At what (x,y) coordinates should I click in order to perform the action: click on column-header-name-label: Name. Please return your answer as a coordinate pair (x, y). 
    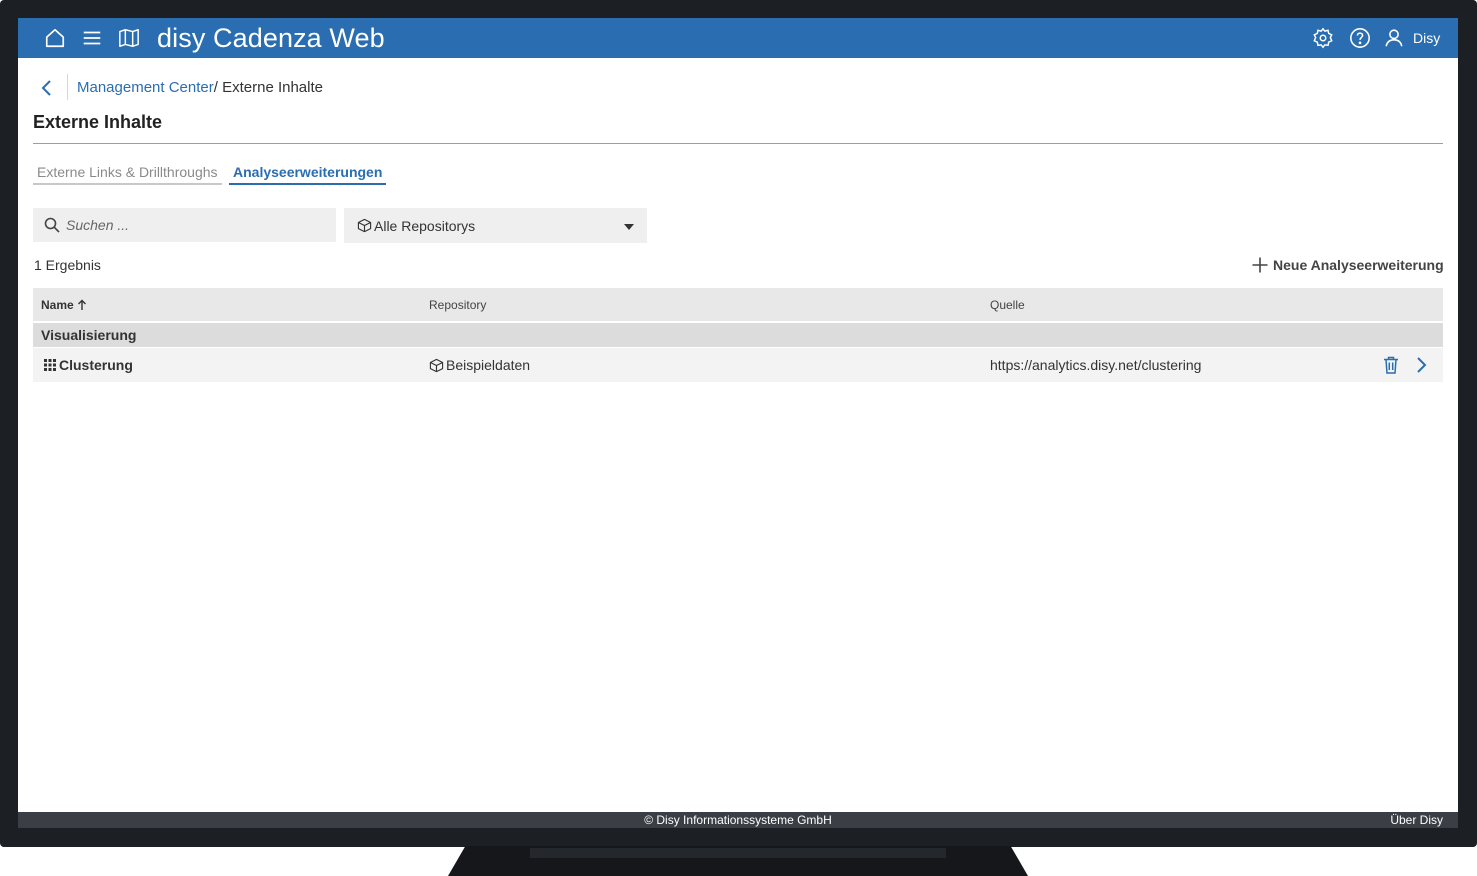
    Looking at the image, I should click on (57, 305).